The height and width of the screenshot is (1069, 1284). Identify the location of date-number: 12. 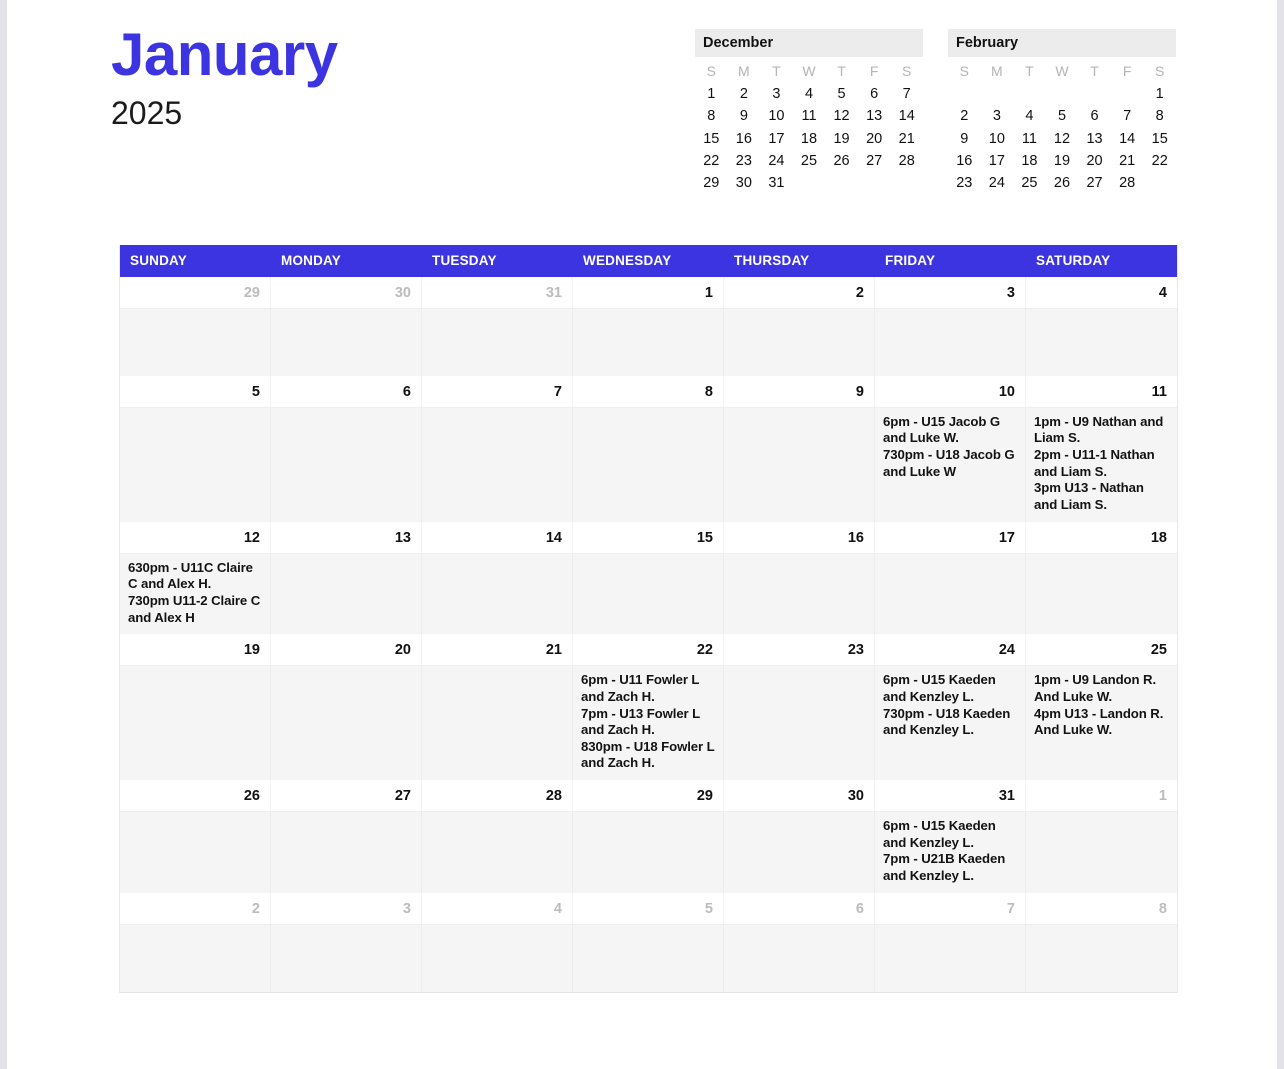
(195, 537).